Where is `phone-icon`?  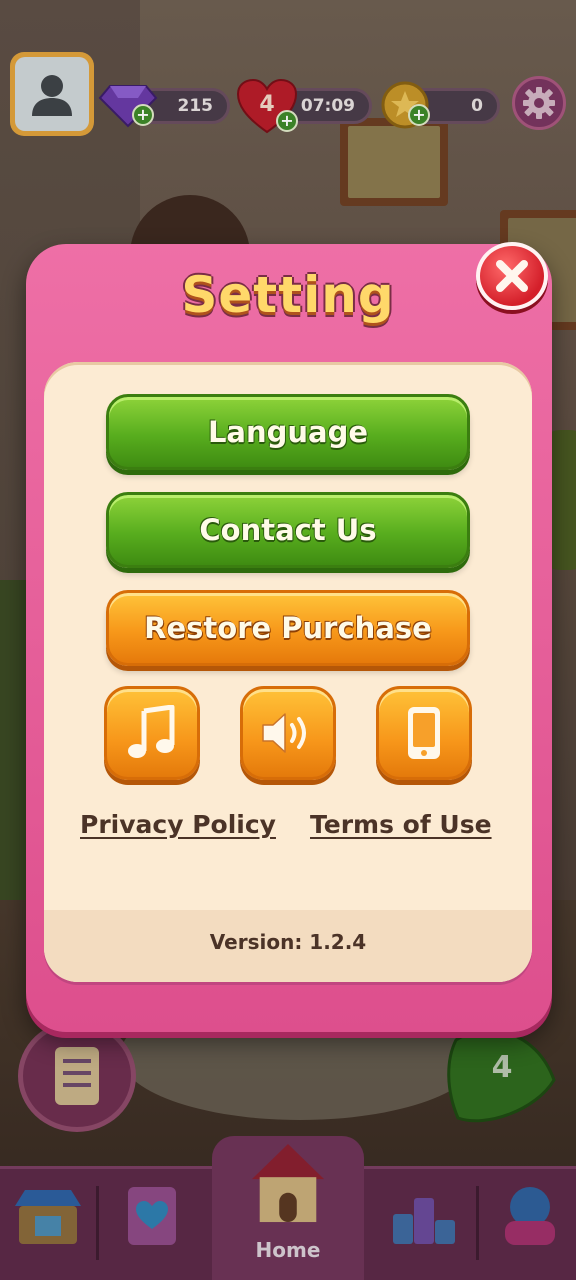
phone-icon is located at coordinates (424, 733).